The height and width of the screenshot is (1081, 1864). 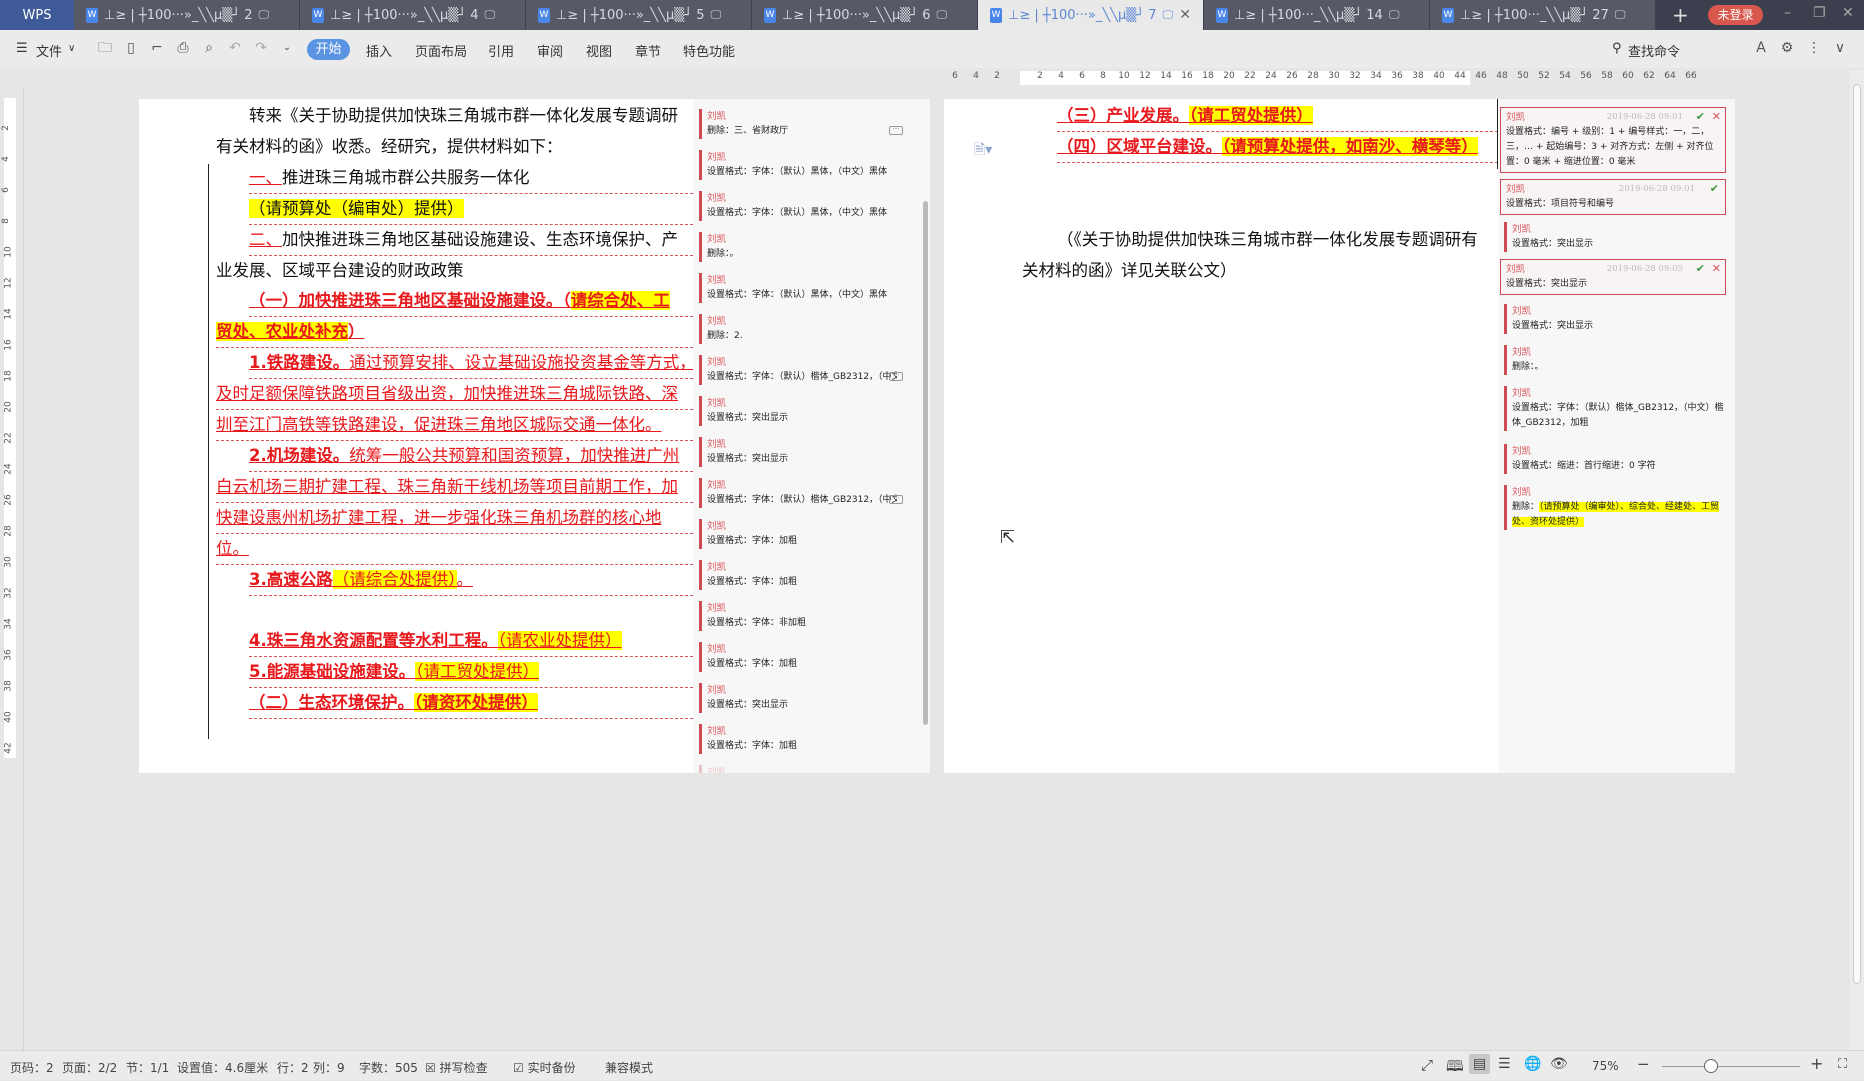 What do you see at coordinates (71, 48) in the screenshot?
I see `chevron-down-icon: ∨` at bounding box center [71, 48].